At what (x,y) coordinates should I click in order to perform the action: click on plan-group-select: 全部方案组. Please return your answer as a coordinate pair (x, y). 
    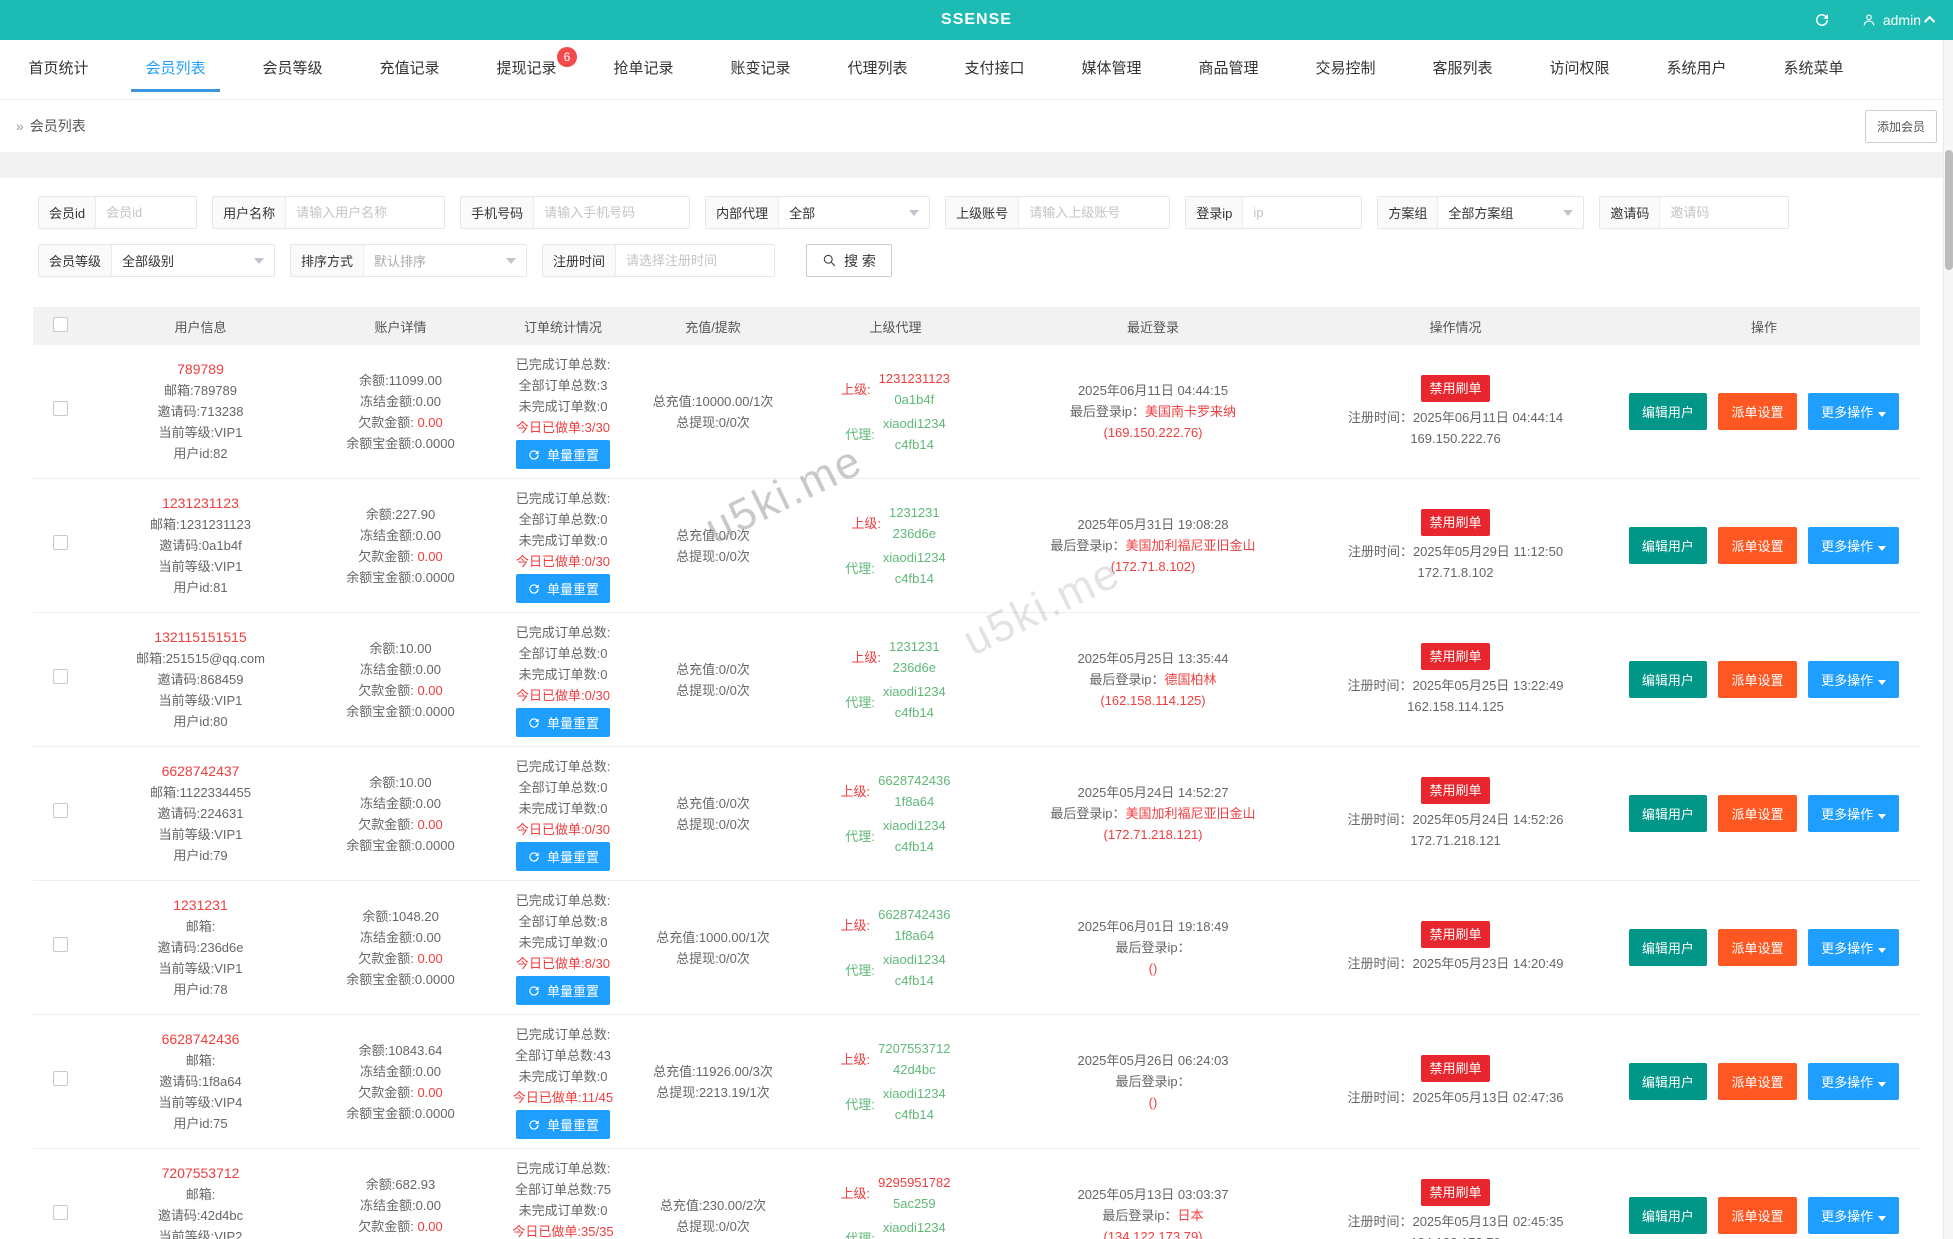
    Looking at the image, I should click on (1510, 212).